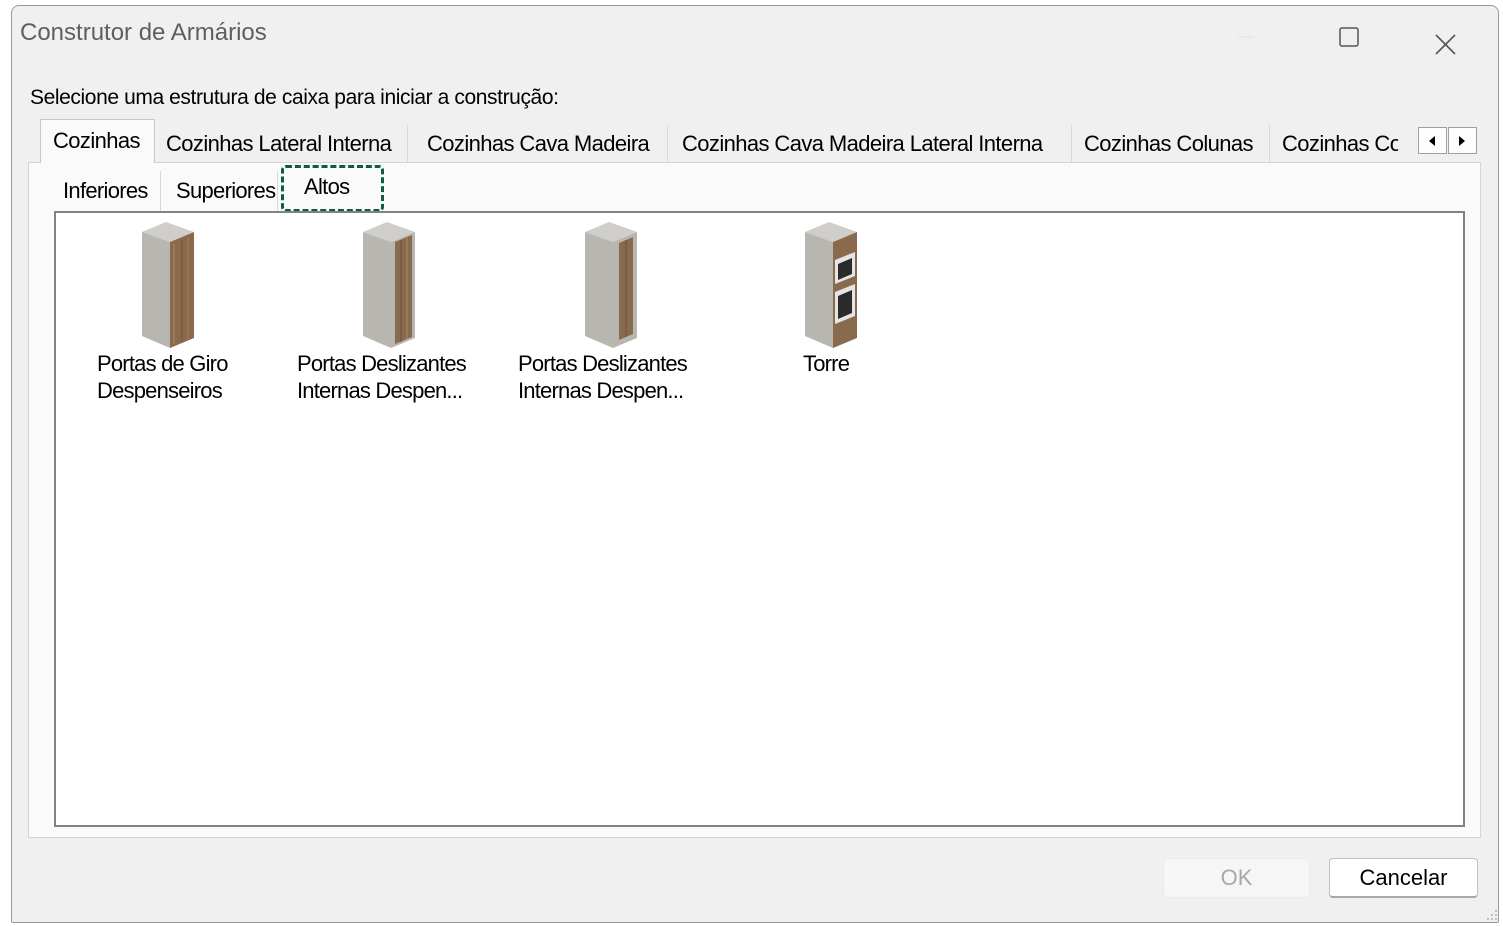  What do you see at coordinates (1236, 878) in the screenshot?
I see `ok-button: OK` at bounding box center [1236, 878].